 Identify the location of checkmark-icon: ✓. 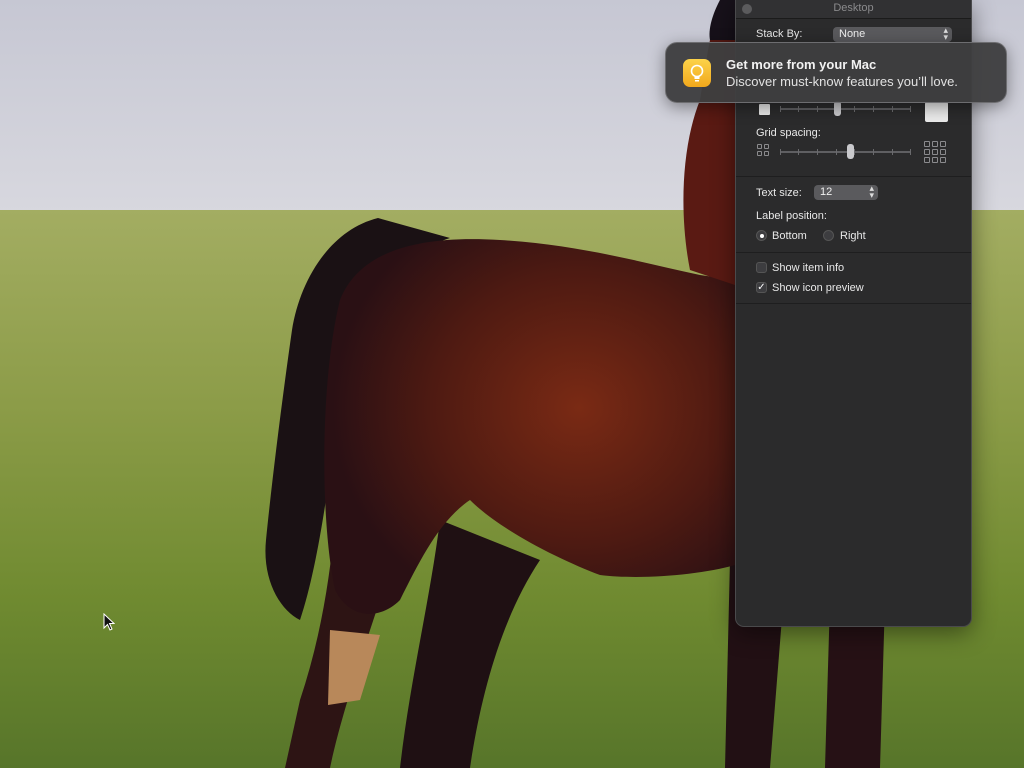
(761, 287).